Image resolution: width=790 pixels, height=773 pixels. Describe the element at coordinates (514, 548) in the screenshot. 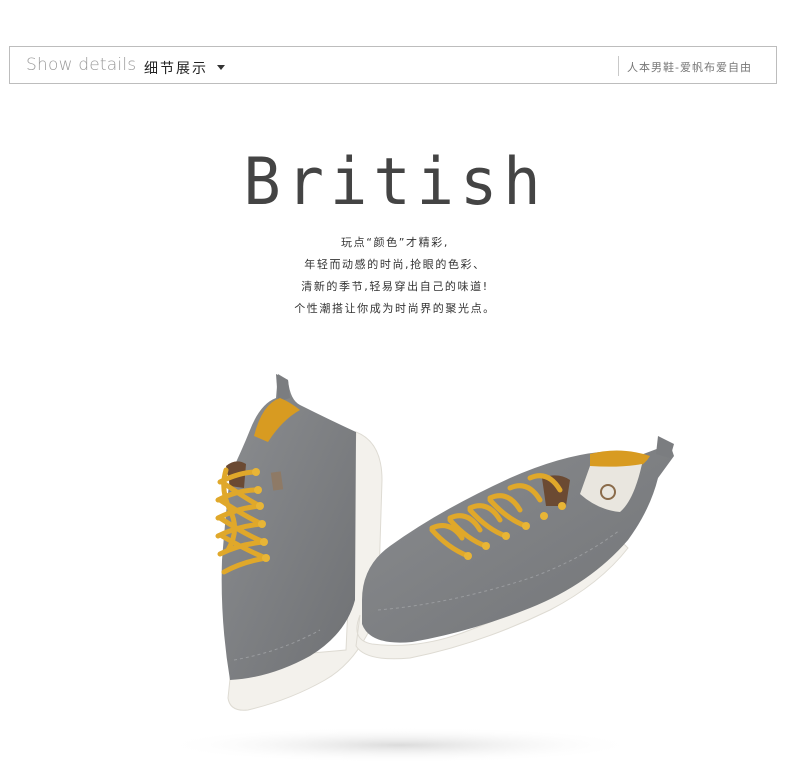

I see `right-shoe` at that location.